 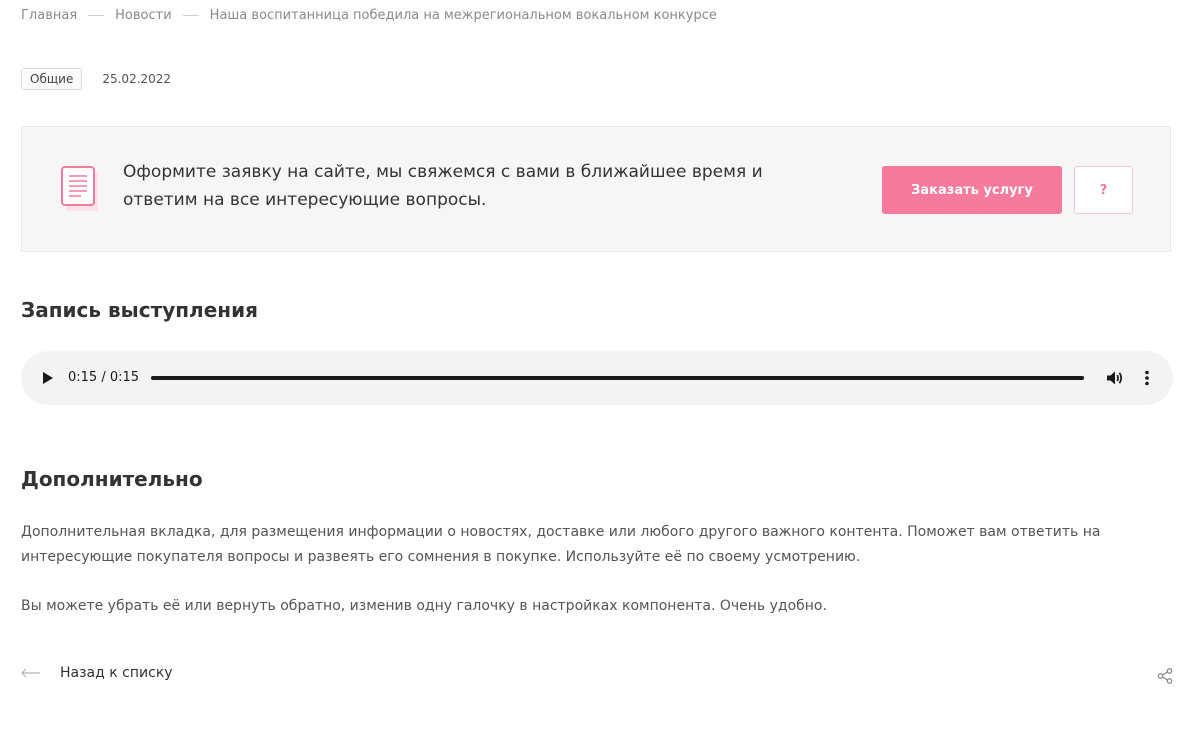 I want to click on article-meta: Общие 25.02.2022, so click(x=96, y=79).